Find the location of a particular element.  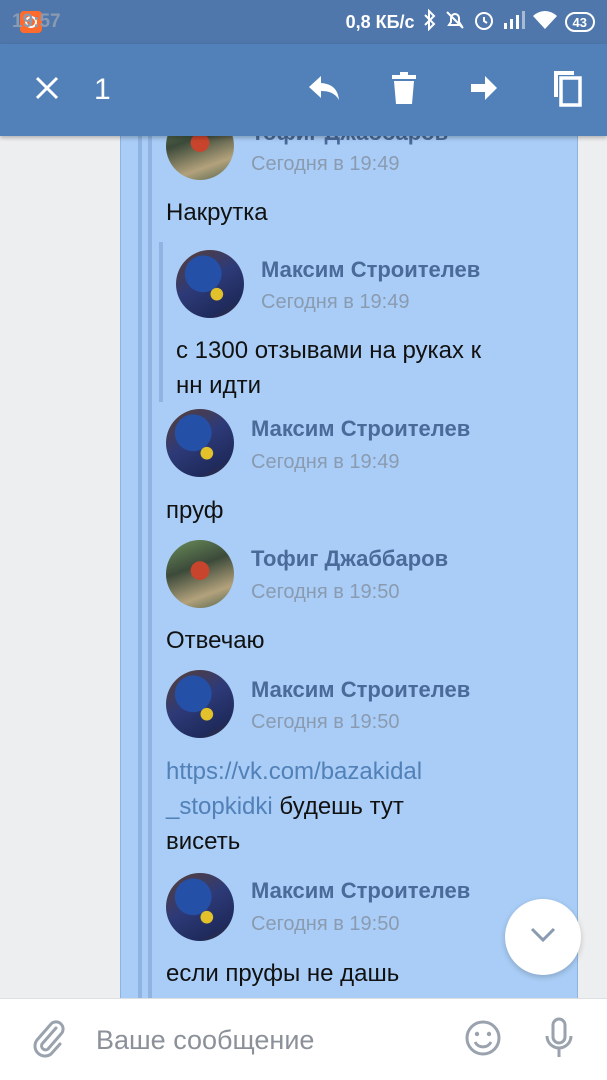

message-text: пруф is located at coordinates (195, 510).